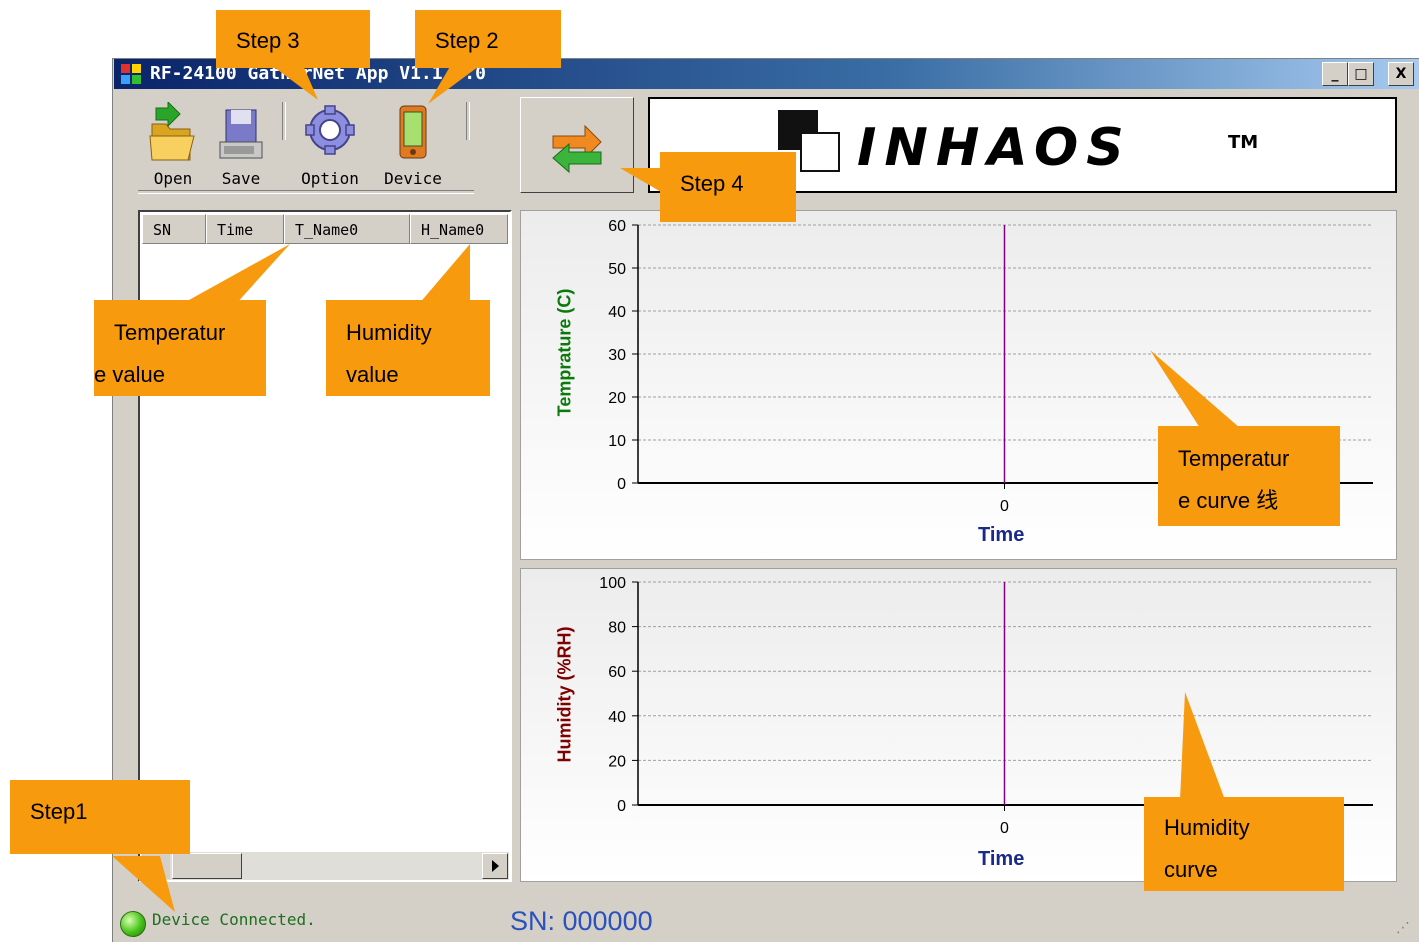 The width and height of the screenshot is (1419, 942). I want to click on humidity-curve-pointer, so click(1202, 746).